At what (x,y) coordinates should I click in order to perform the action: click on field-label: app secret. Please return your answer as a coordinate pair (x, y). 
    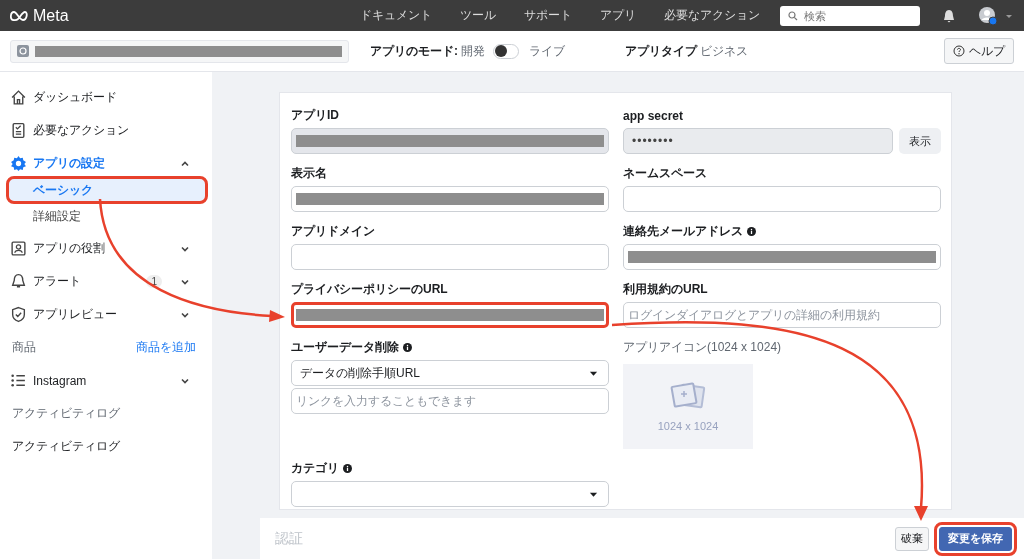
    Looking at the image, I should click on (653, 115).